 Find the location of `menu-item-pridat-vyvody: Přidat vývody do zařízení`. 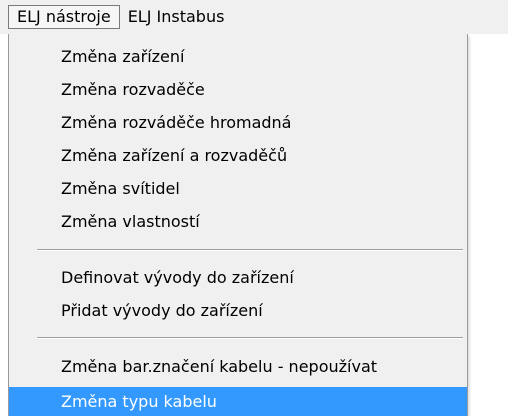

menu-item-pridat-vyvody: Přidat vývody do zařízení is located at coordinates (238, 310).